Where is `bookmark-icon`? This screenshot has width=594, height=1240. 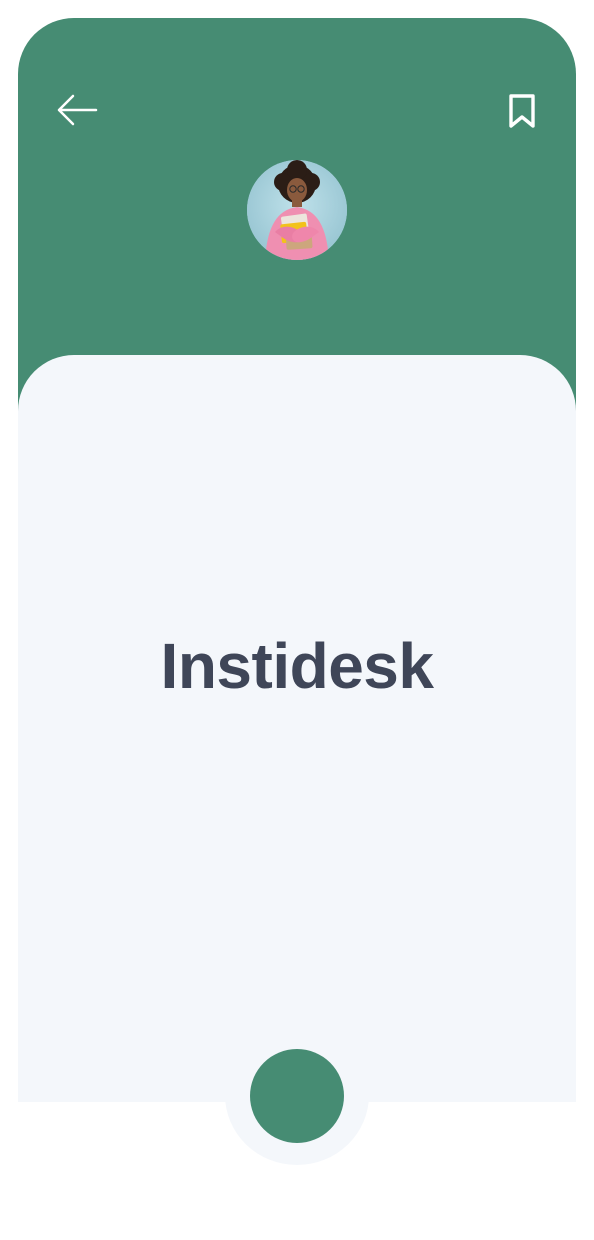 bookmark-icon is located at coordinates (522, 111).